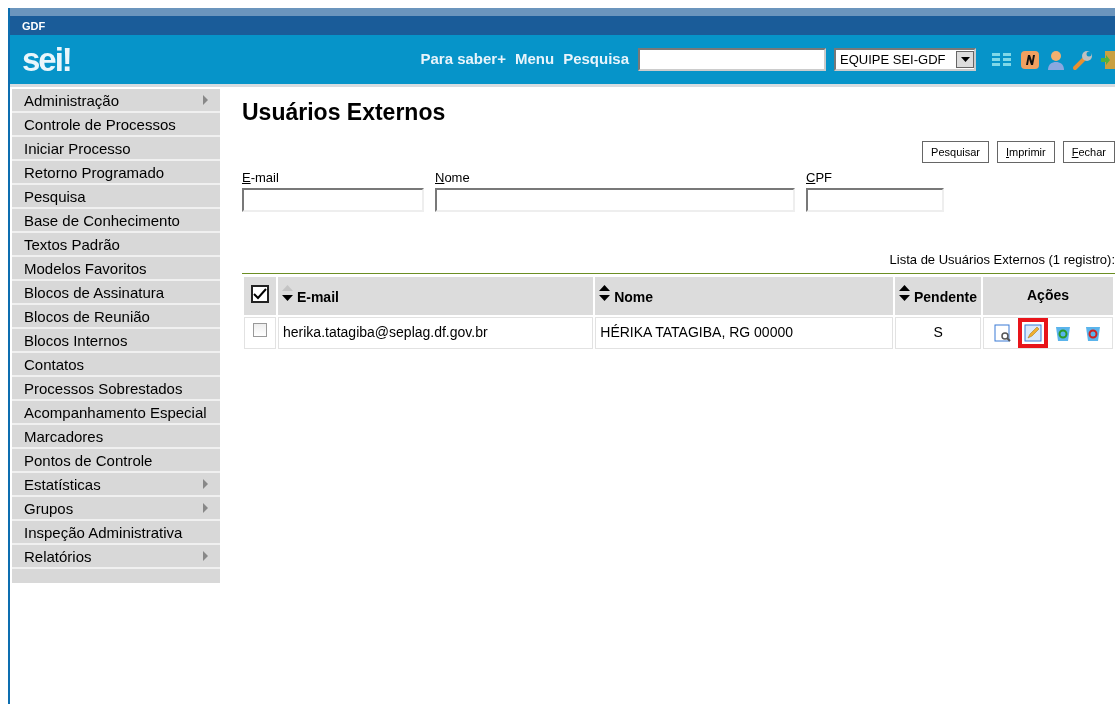 This screenshot has height=704, width=1115. Describe the element at coordinates (955, 152) in the screenshot. I see `action-button: Pesquisar` at that location.